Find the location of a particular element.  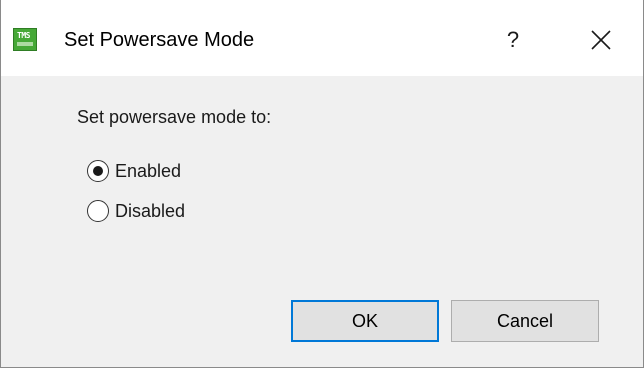

app-logo-icon: TMS is located at coordinates (25, 39).